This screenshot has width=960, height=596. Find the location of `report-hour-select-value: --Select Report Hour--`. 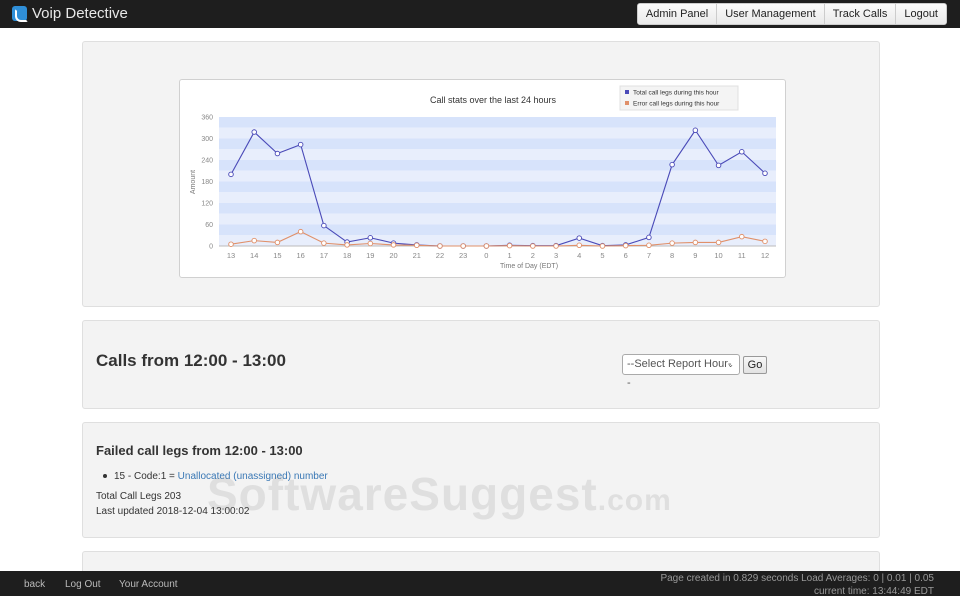

report-hour-select-value: --Select Report Hour-- is located at coordinates (679, 373).